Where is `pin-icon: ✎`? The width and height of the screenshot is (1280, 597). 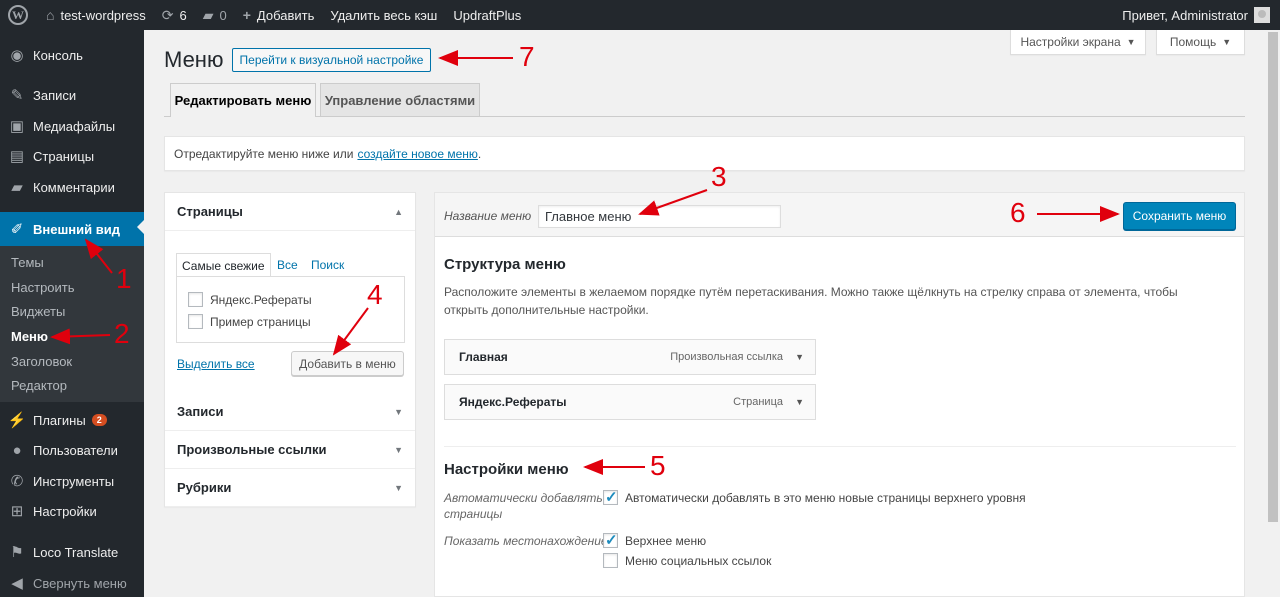
pin-icon: ✎ is located at coordinates (17, 95).